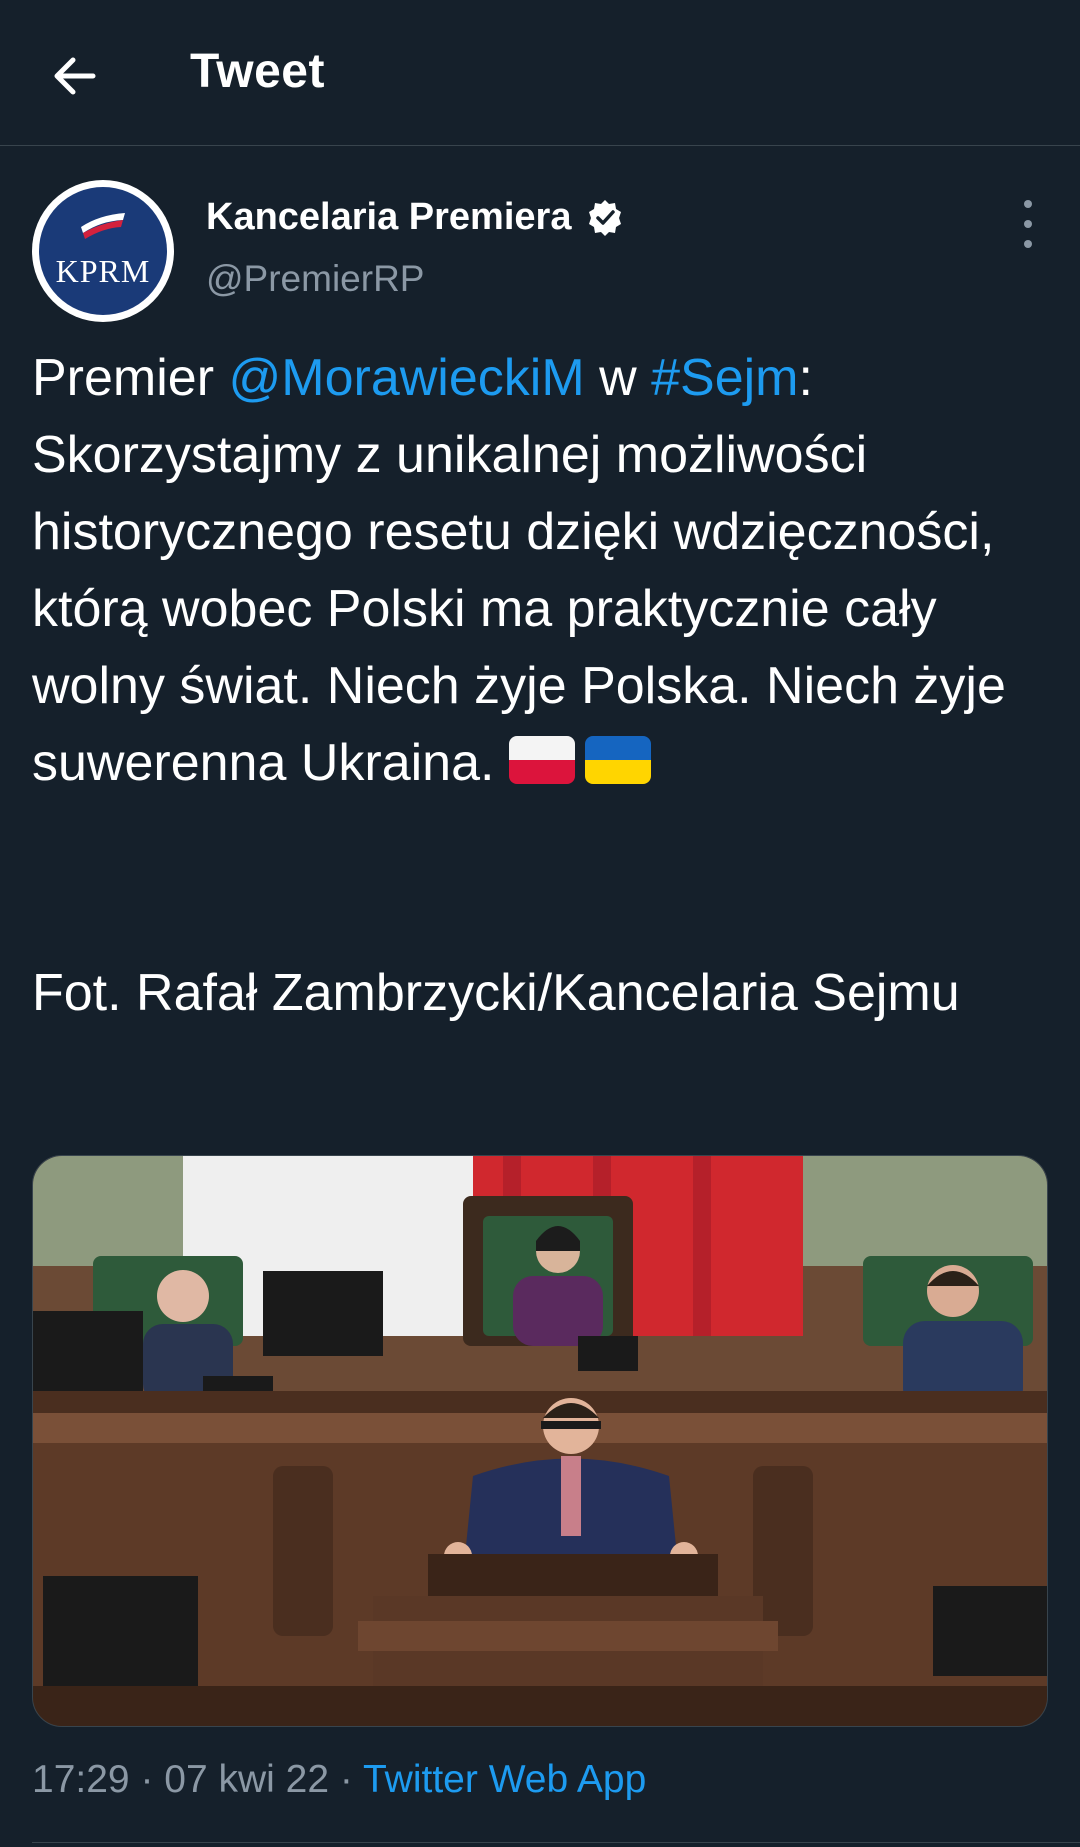 This screenshot has height=1847, width=1080. I want to click on kprm-logo: KPRM, so click(103, 251).